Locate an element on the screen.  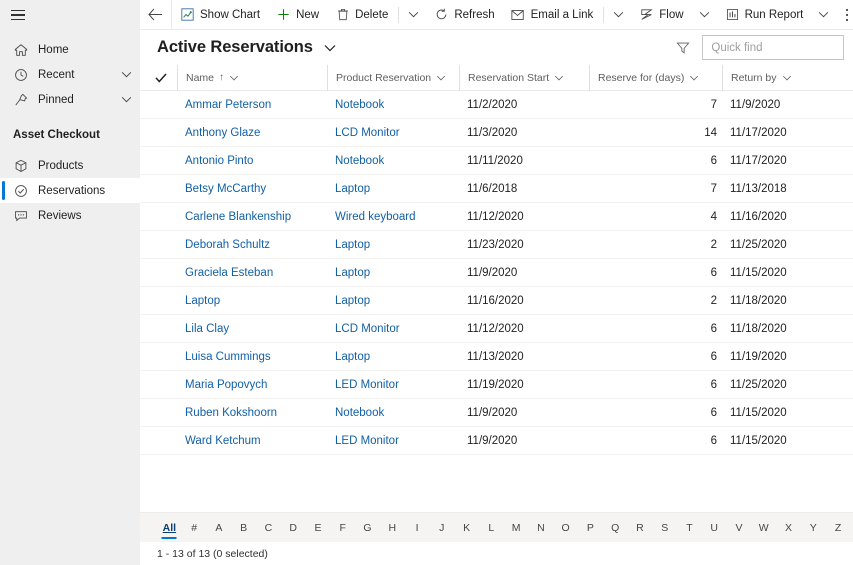
alpha-filter-k: K is located at coordinates (466, 528).